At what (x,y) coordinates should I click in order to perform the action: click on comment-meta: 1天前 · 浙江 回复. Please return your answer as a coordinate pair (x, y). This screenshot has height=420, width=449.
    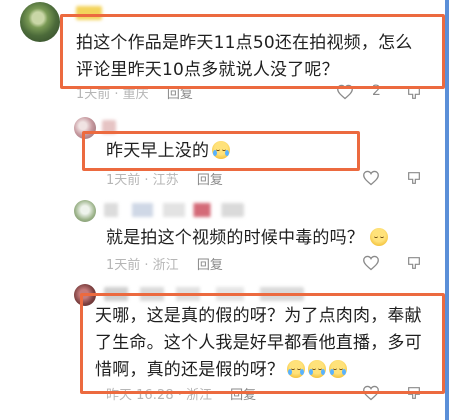
    Looking at the image, I should click on (164, 263).